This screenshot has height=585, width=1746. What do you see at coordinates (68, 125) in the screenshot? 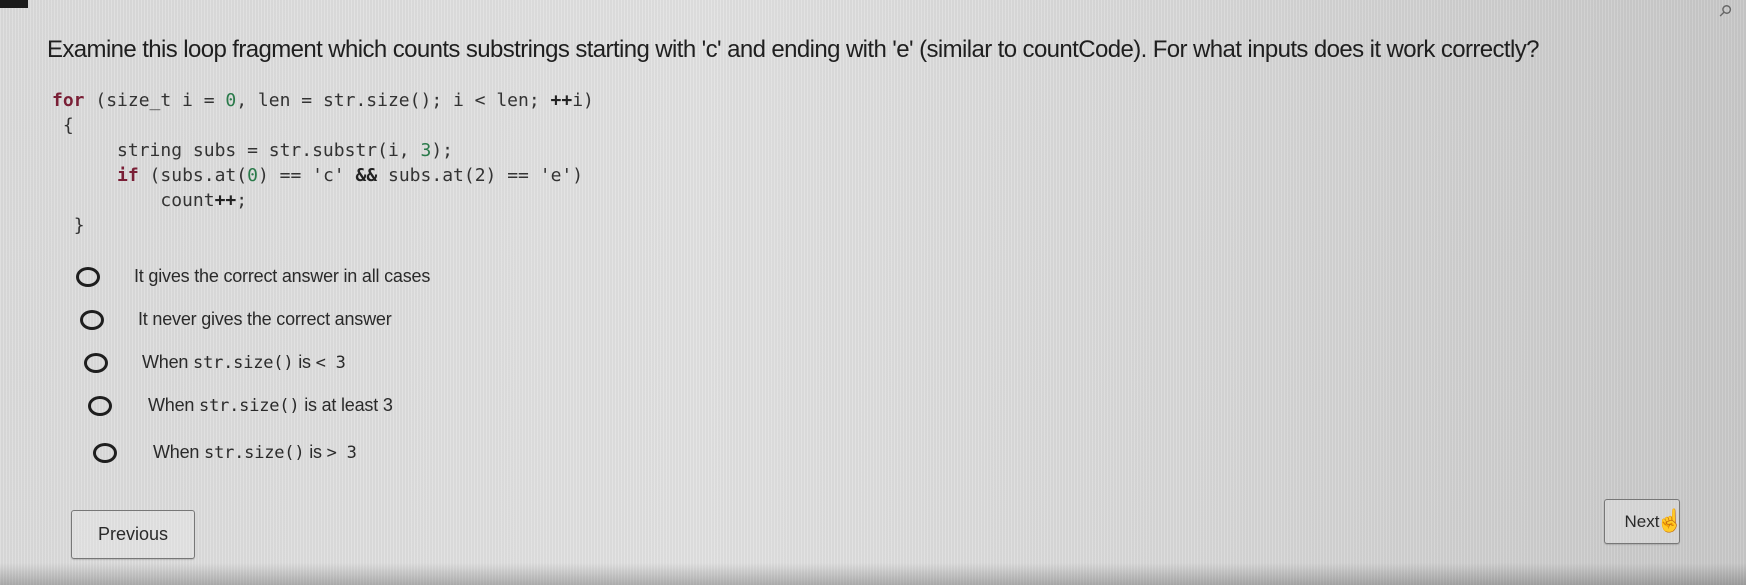
I see `code-line-2: {` at bounding box center [68, 125].